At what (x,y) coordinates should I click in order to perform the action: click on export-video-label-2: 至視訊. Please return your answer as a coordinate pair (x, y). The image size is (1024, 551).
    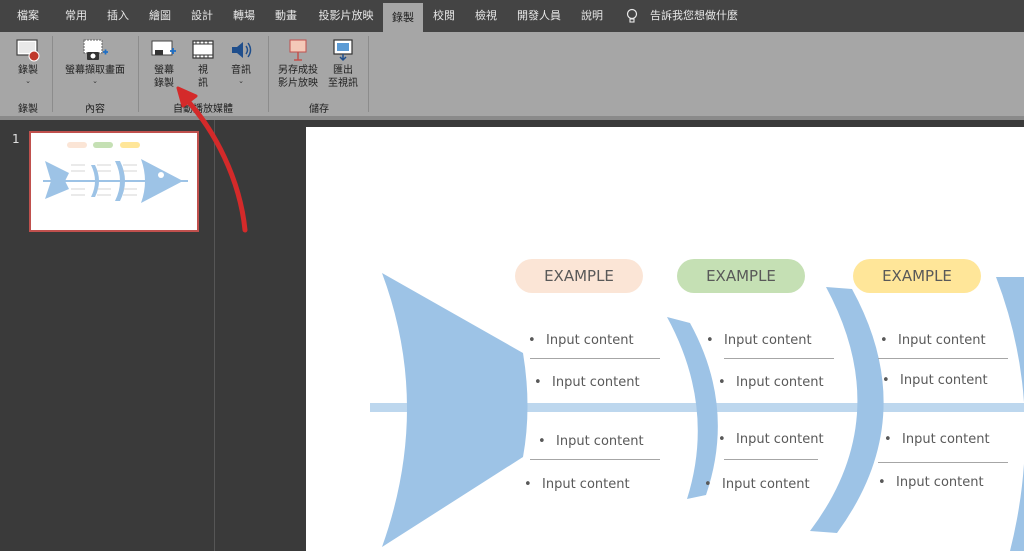
    Looking at the image, I should click on (343, 83).